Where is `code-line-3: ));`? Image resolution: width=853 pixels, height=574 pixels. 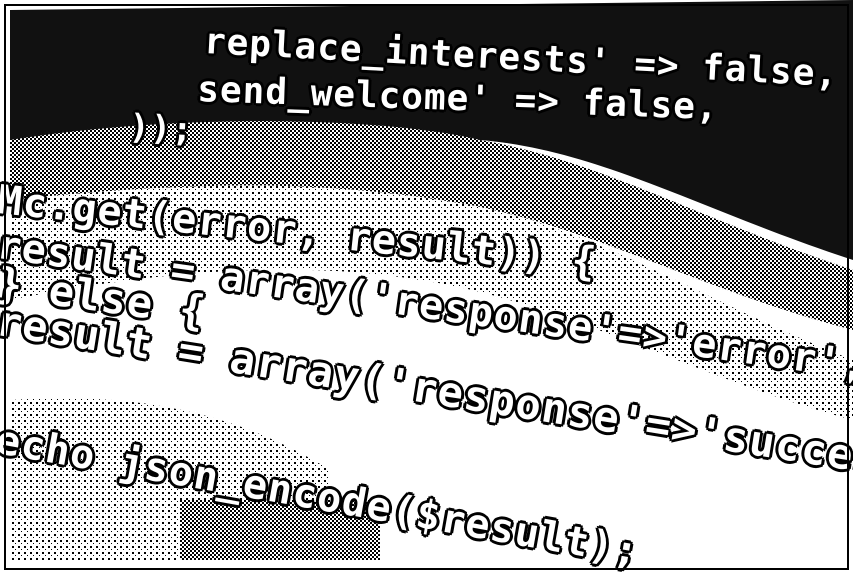
code-line-3: )); is located at coordinates (161, 129).